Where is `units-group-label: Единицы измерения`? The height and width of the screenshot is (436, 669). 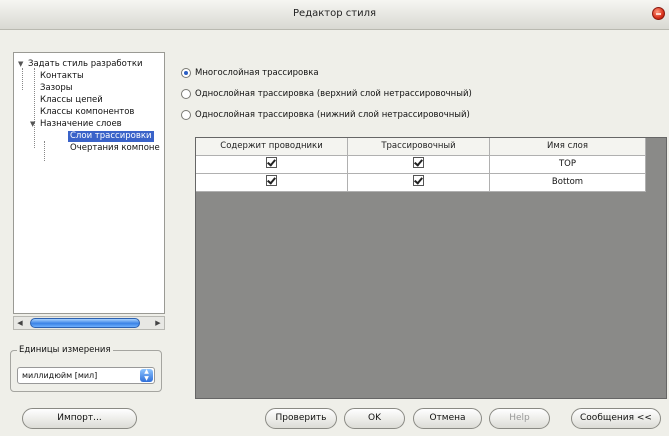 units-group-label: Единицы измерения is located at coordinates (65, 350).